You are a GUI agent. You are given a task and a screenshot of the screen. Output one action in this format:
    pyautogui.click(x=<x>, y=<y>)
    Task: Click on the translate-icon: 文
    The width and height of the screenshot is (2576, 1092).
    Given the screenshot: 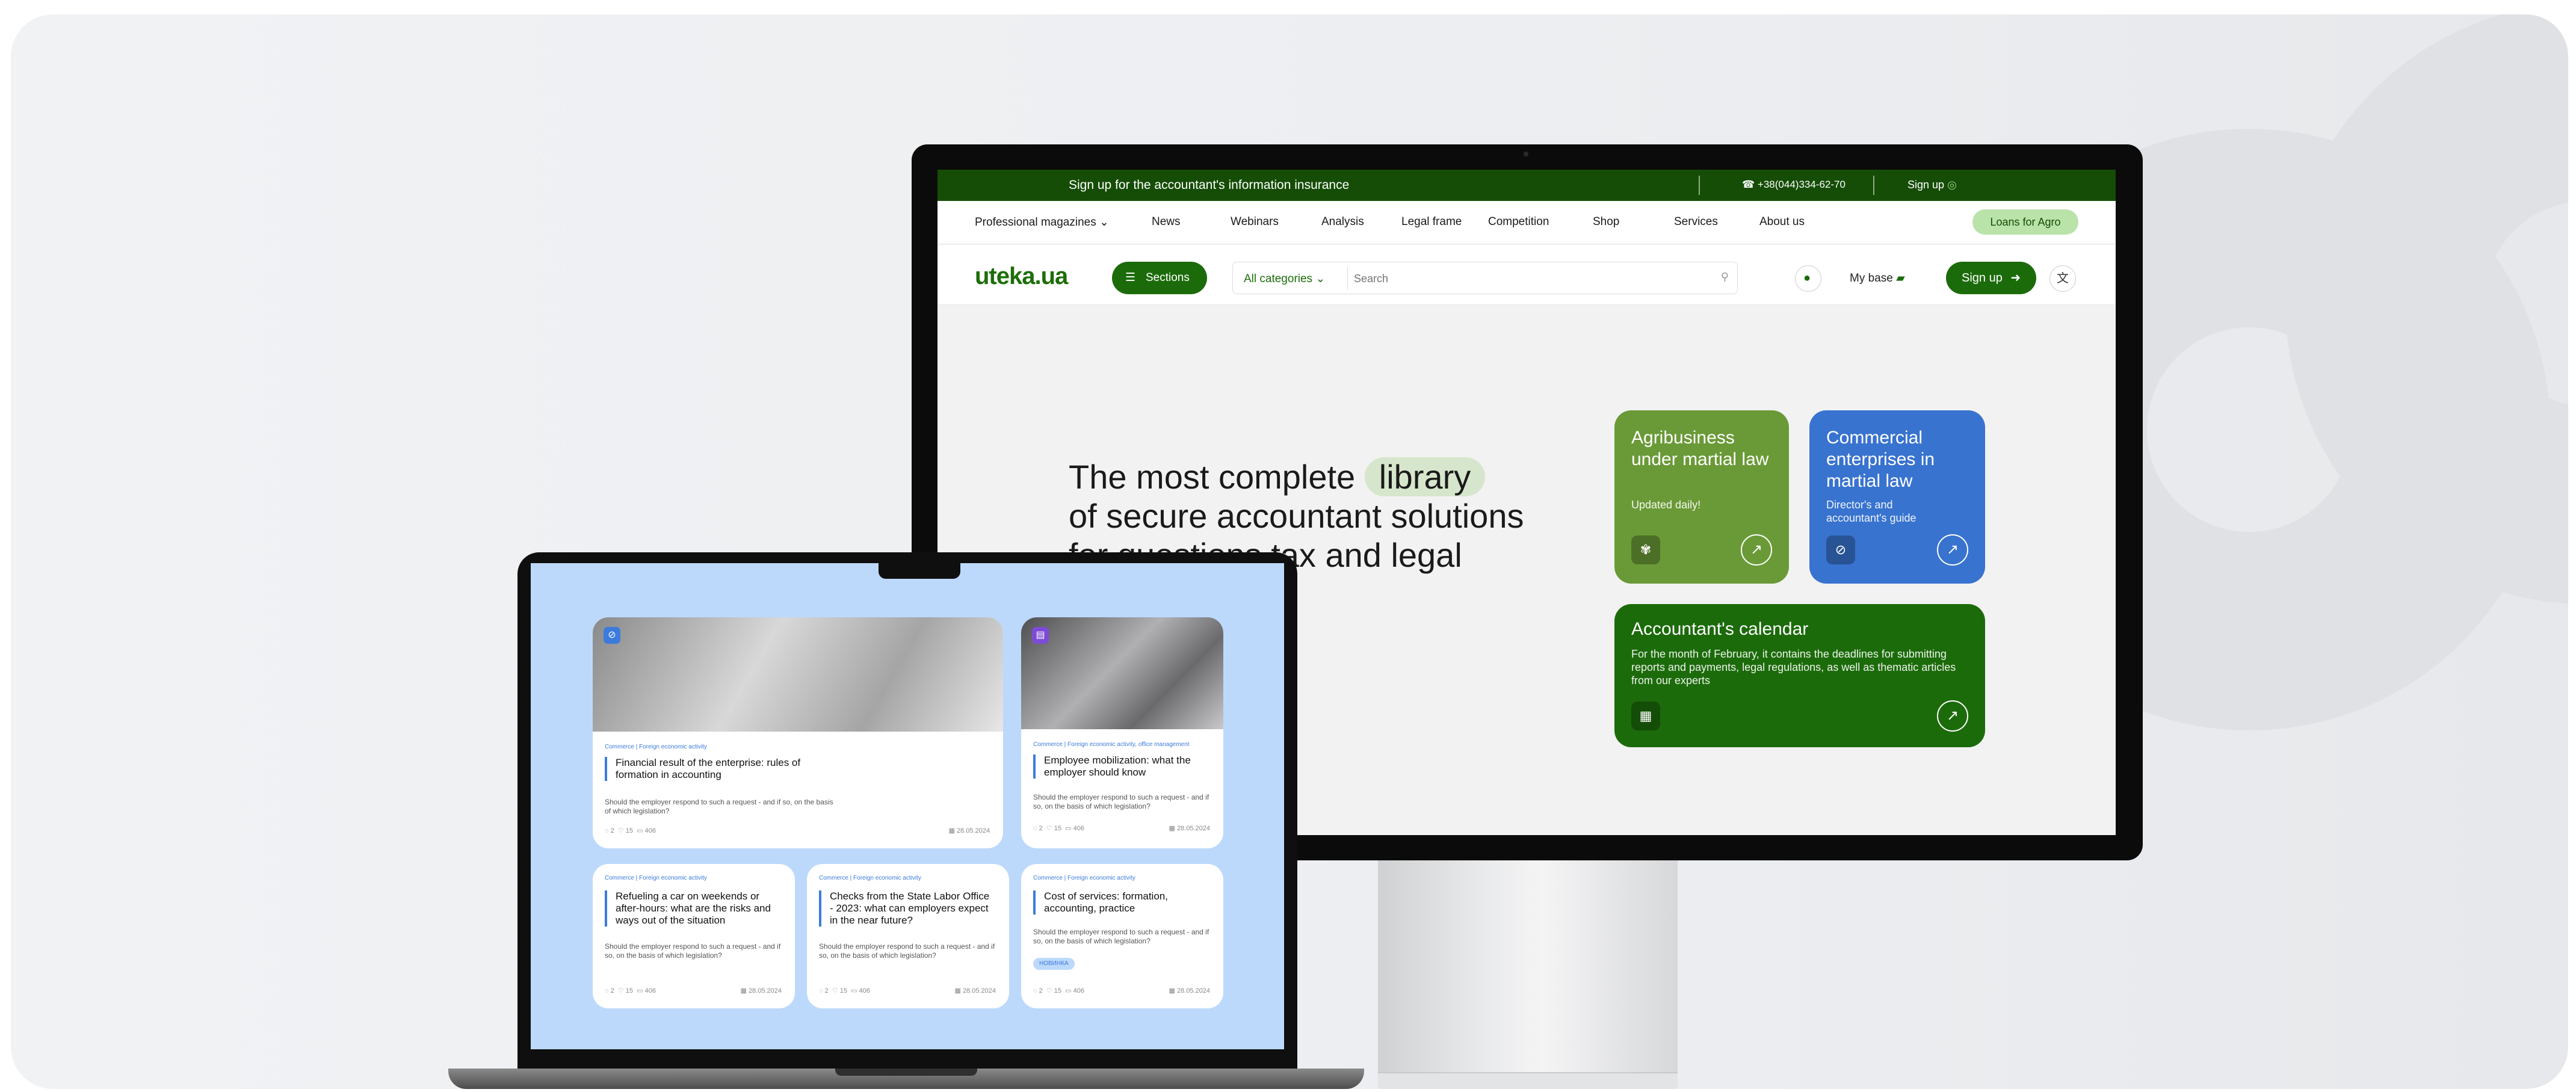 What is the action you would take?
    pyautogui.click(x=2062, y=279)
    